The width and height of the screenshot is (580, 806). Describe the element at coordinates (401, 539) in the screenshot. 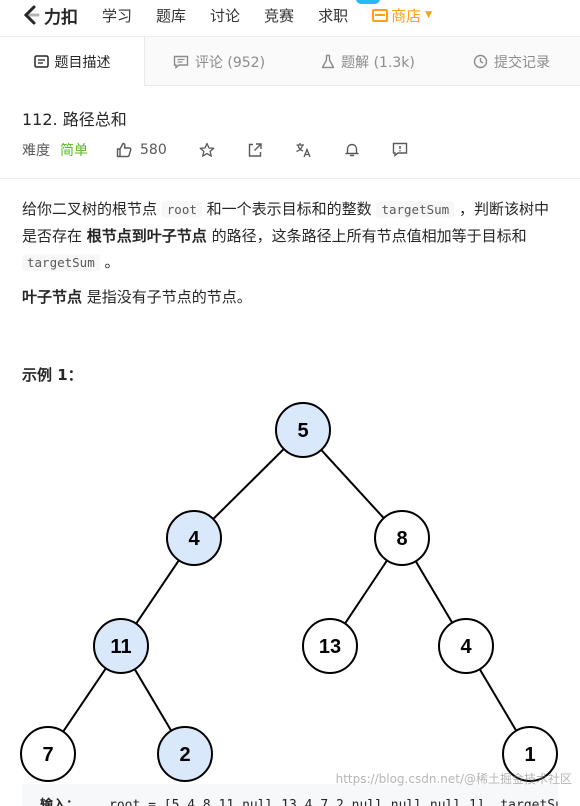

I see `tree-node-label: 8` at that location.